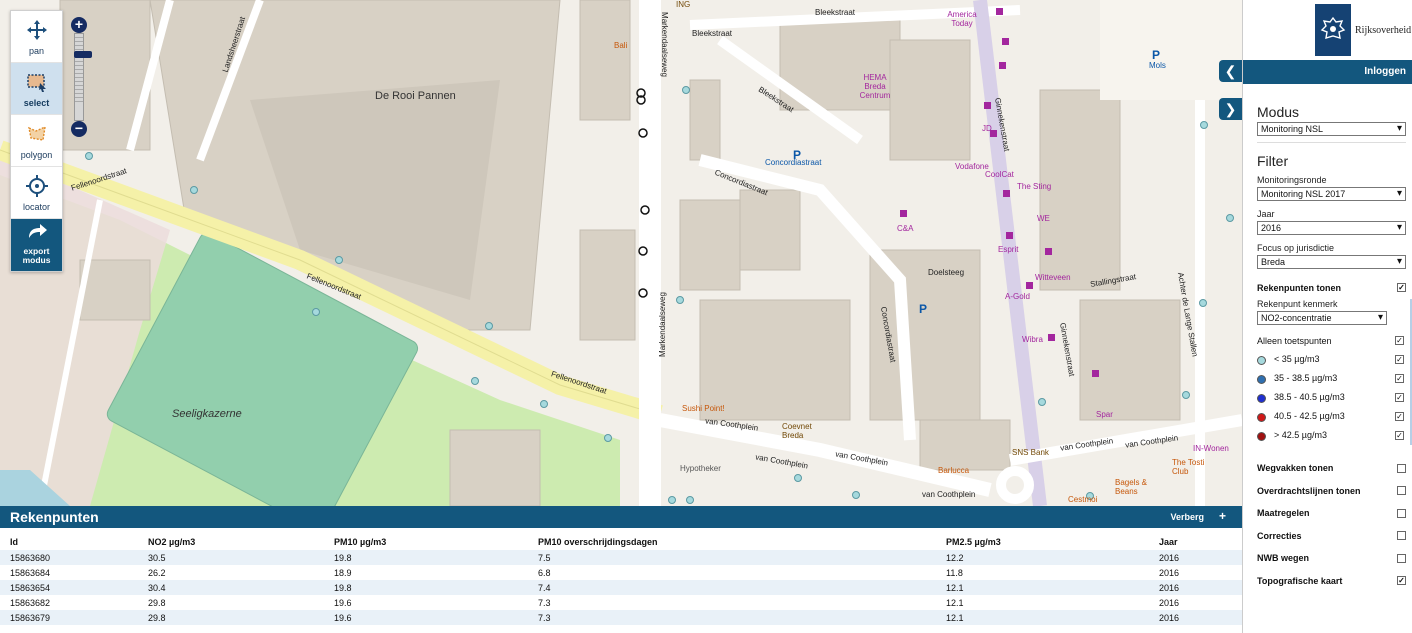  Describe the element at coordinates (36, 141) in the screenshot. I see `polygon-tool: polygon` at that location.